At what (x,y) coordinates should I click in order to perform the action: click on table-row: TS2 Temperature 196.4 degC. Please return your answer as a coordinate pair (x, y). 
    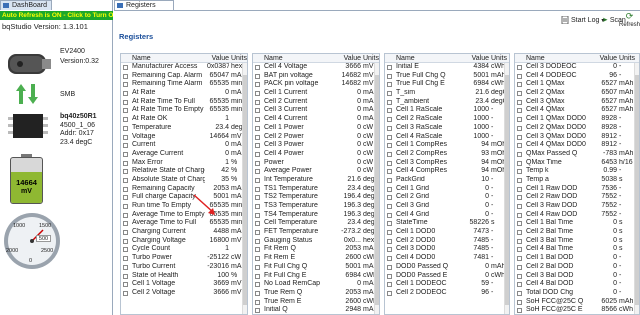
    Looking at the image, I should click on (316, 197).